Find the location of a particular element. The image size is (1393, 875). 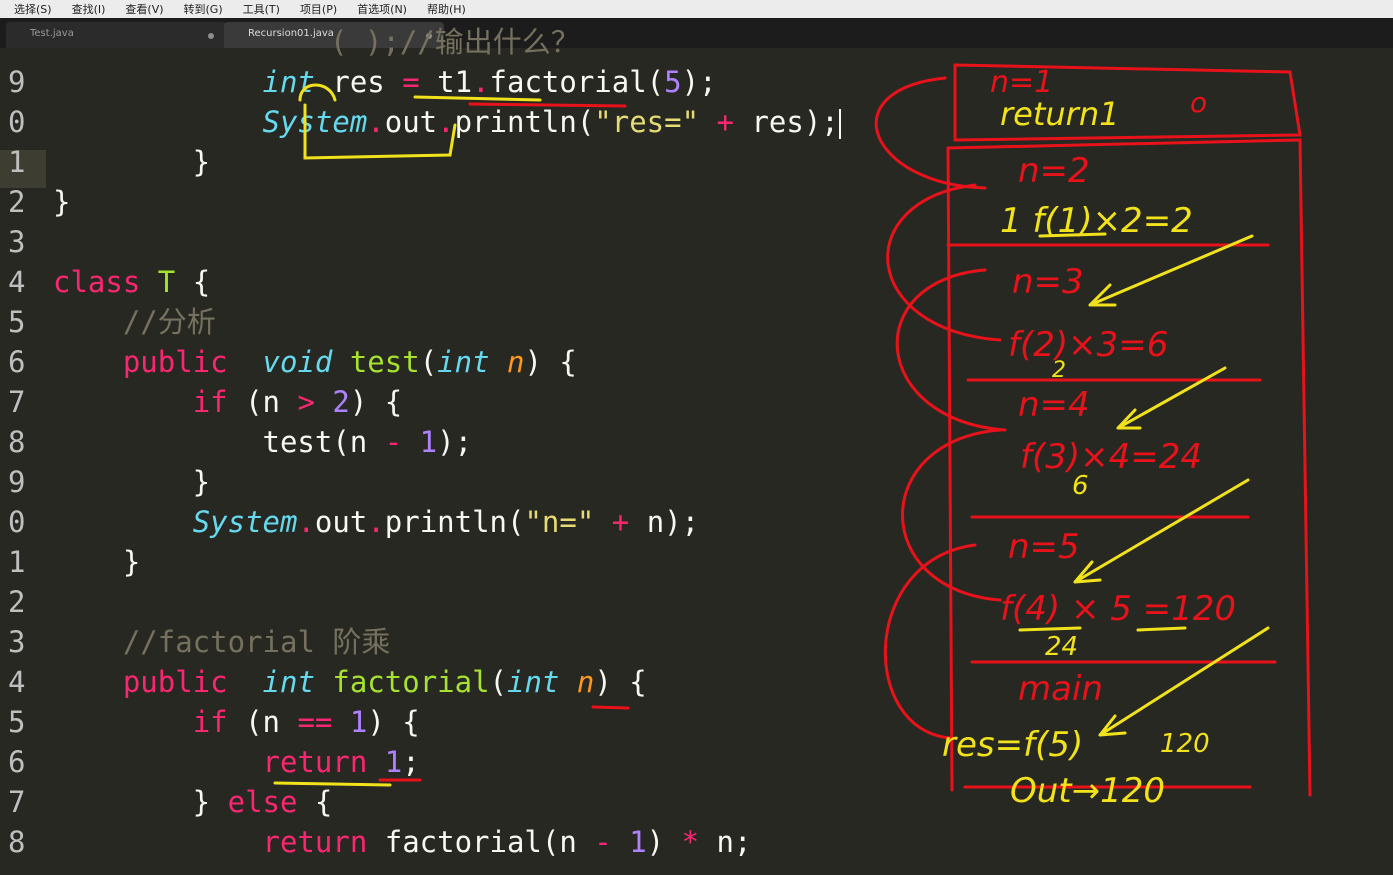

frame-label: n=5 is located at coordinates (1044, 547).